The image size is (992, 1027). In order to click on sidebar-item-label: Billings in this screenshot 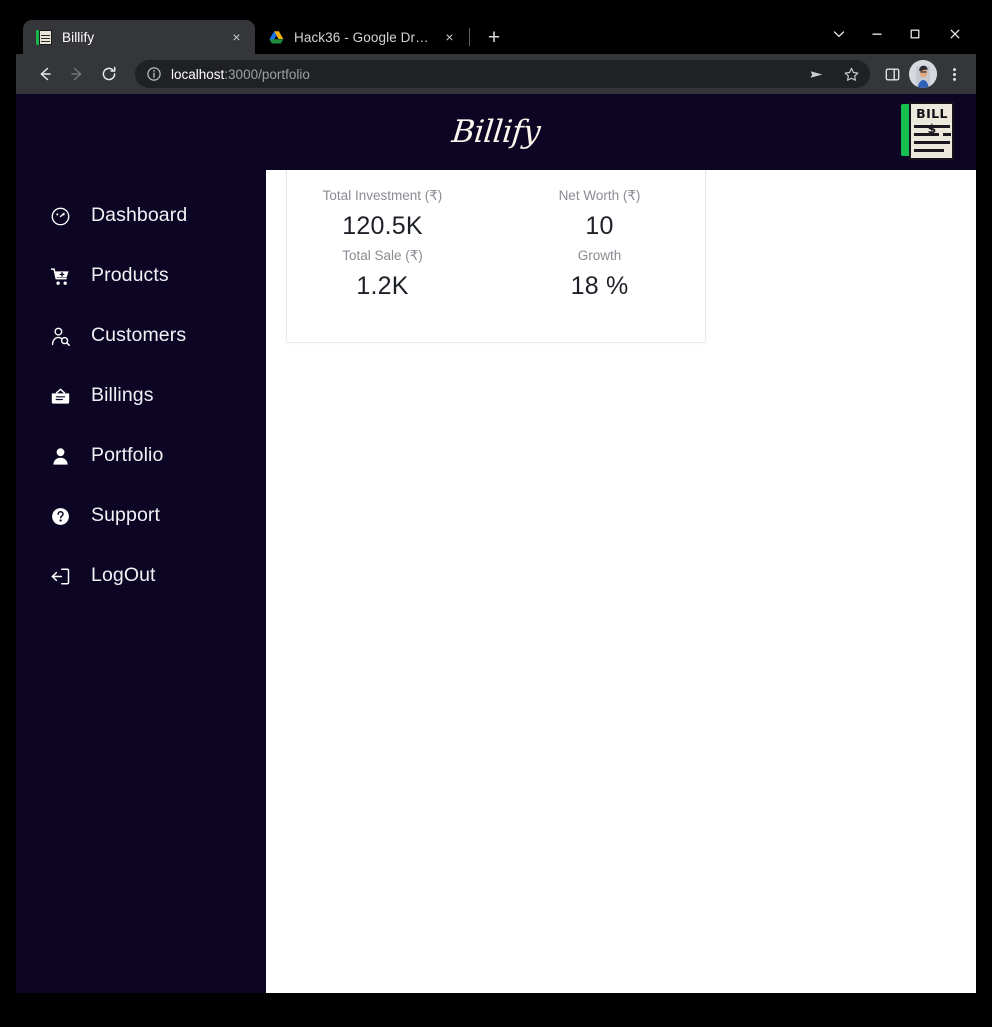, I will do `click(122, 395)`.